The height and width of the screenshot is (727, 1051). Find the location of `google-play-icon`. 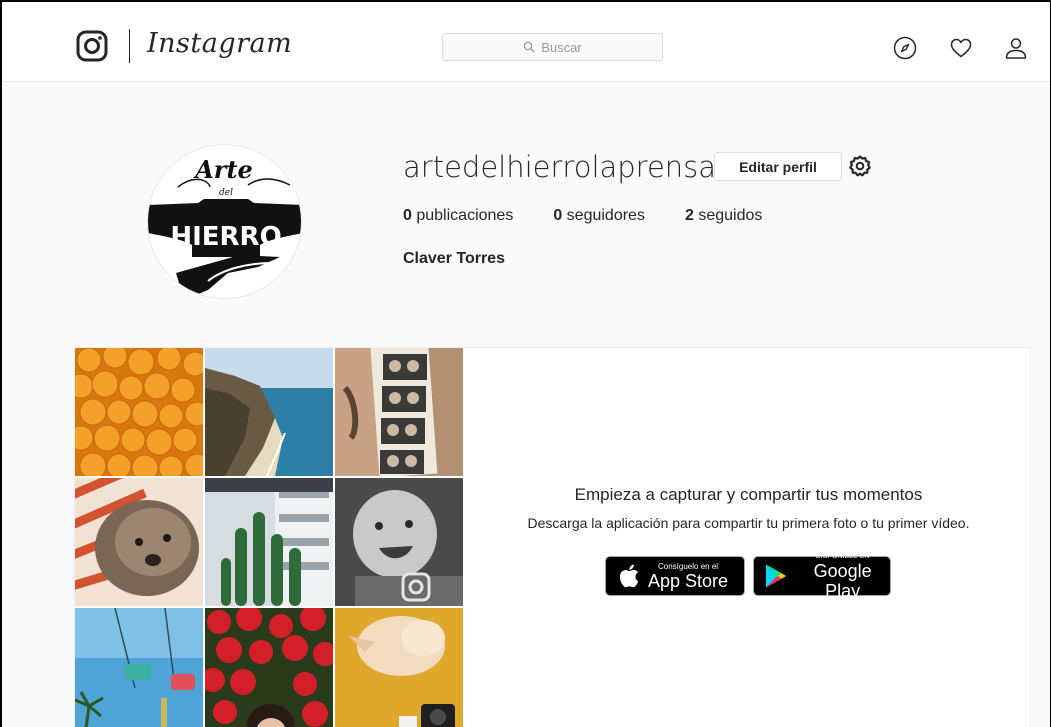

google-play-icon is located at coordinates (776, 576).